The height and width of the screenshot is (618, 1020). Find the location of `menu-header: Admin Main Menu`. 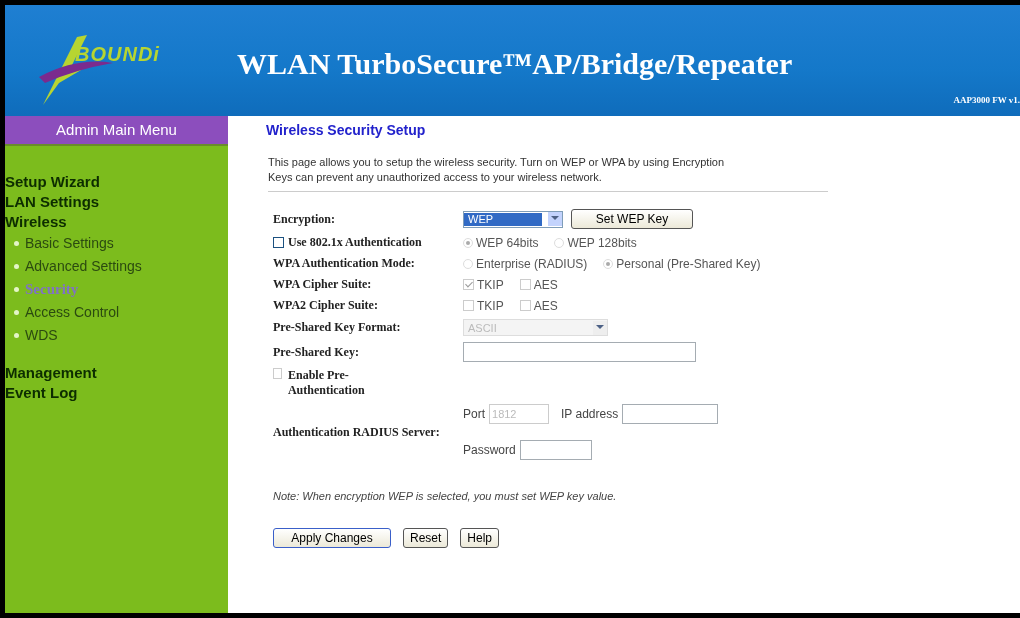

menu-header: Admin Main Menu is located at coordinates (116, 131).